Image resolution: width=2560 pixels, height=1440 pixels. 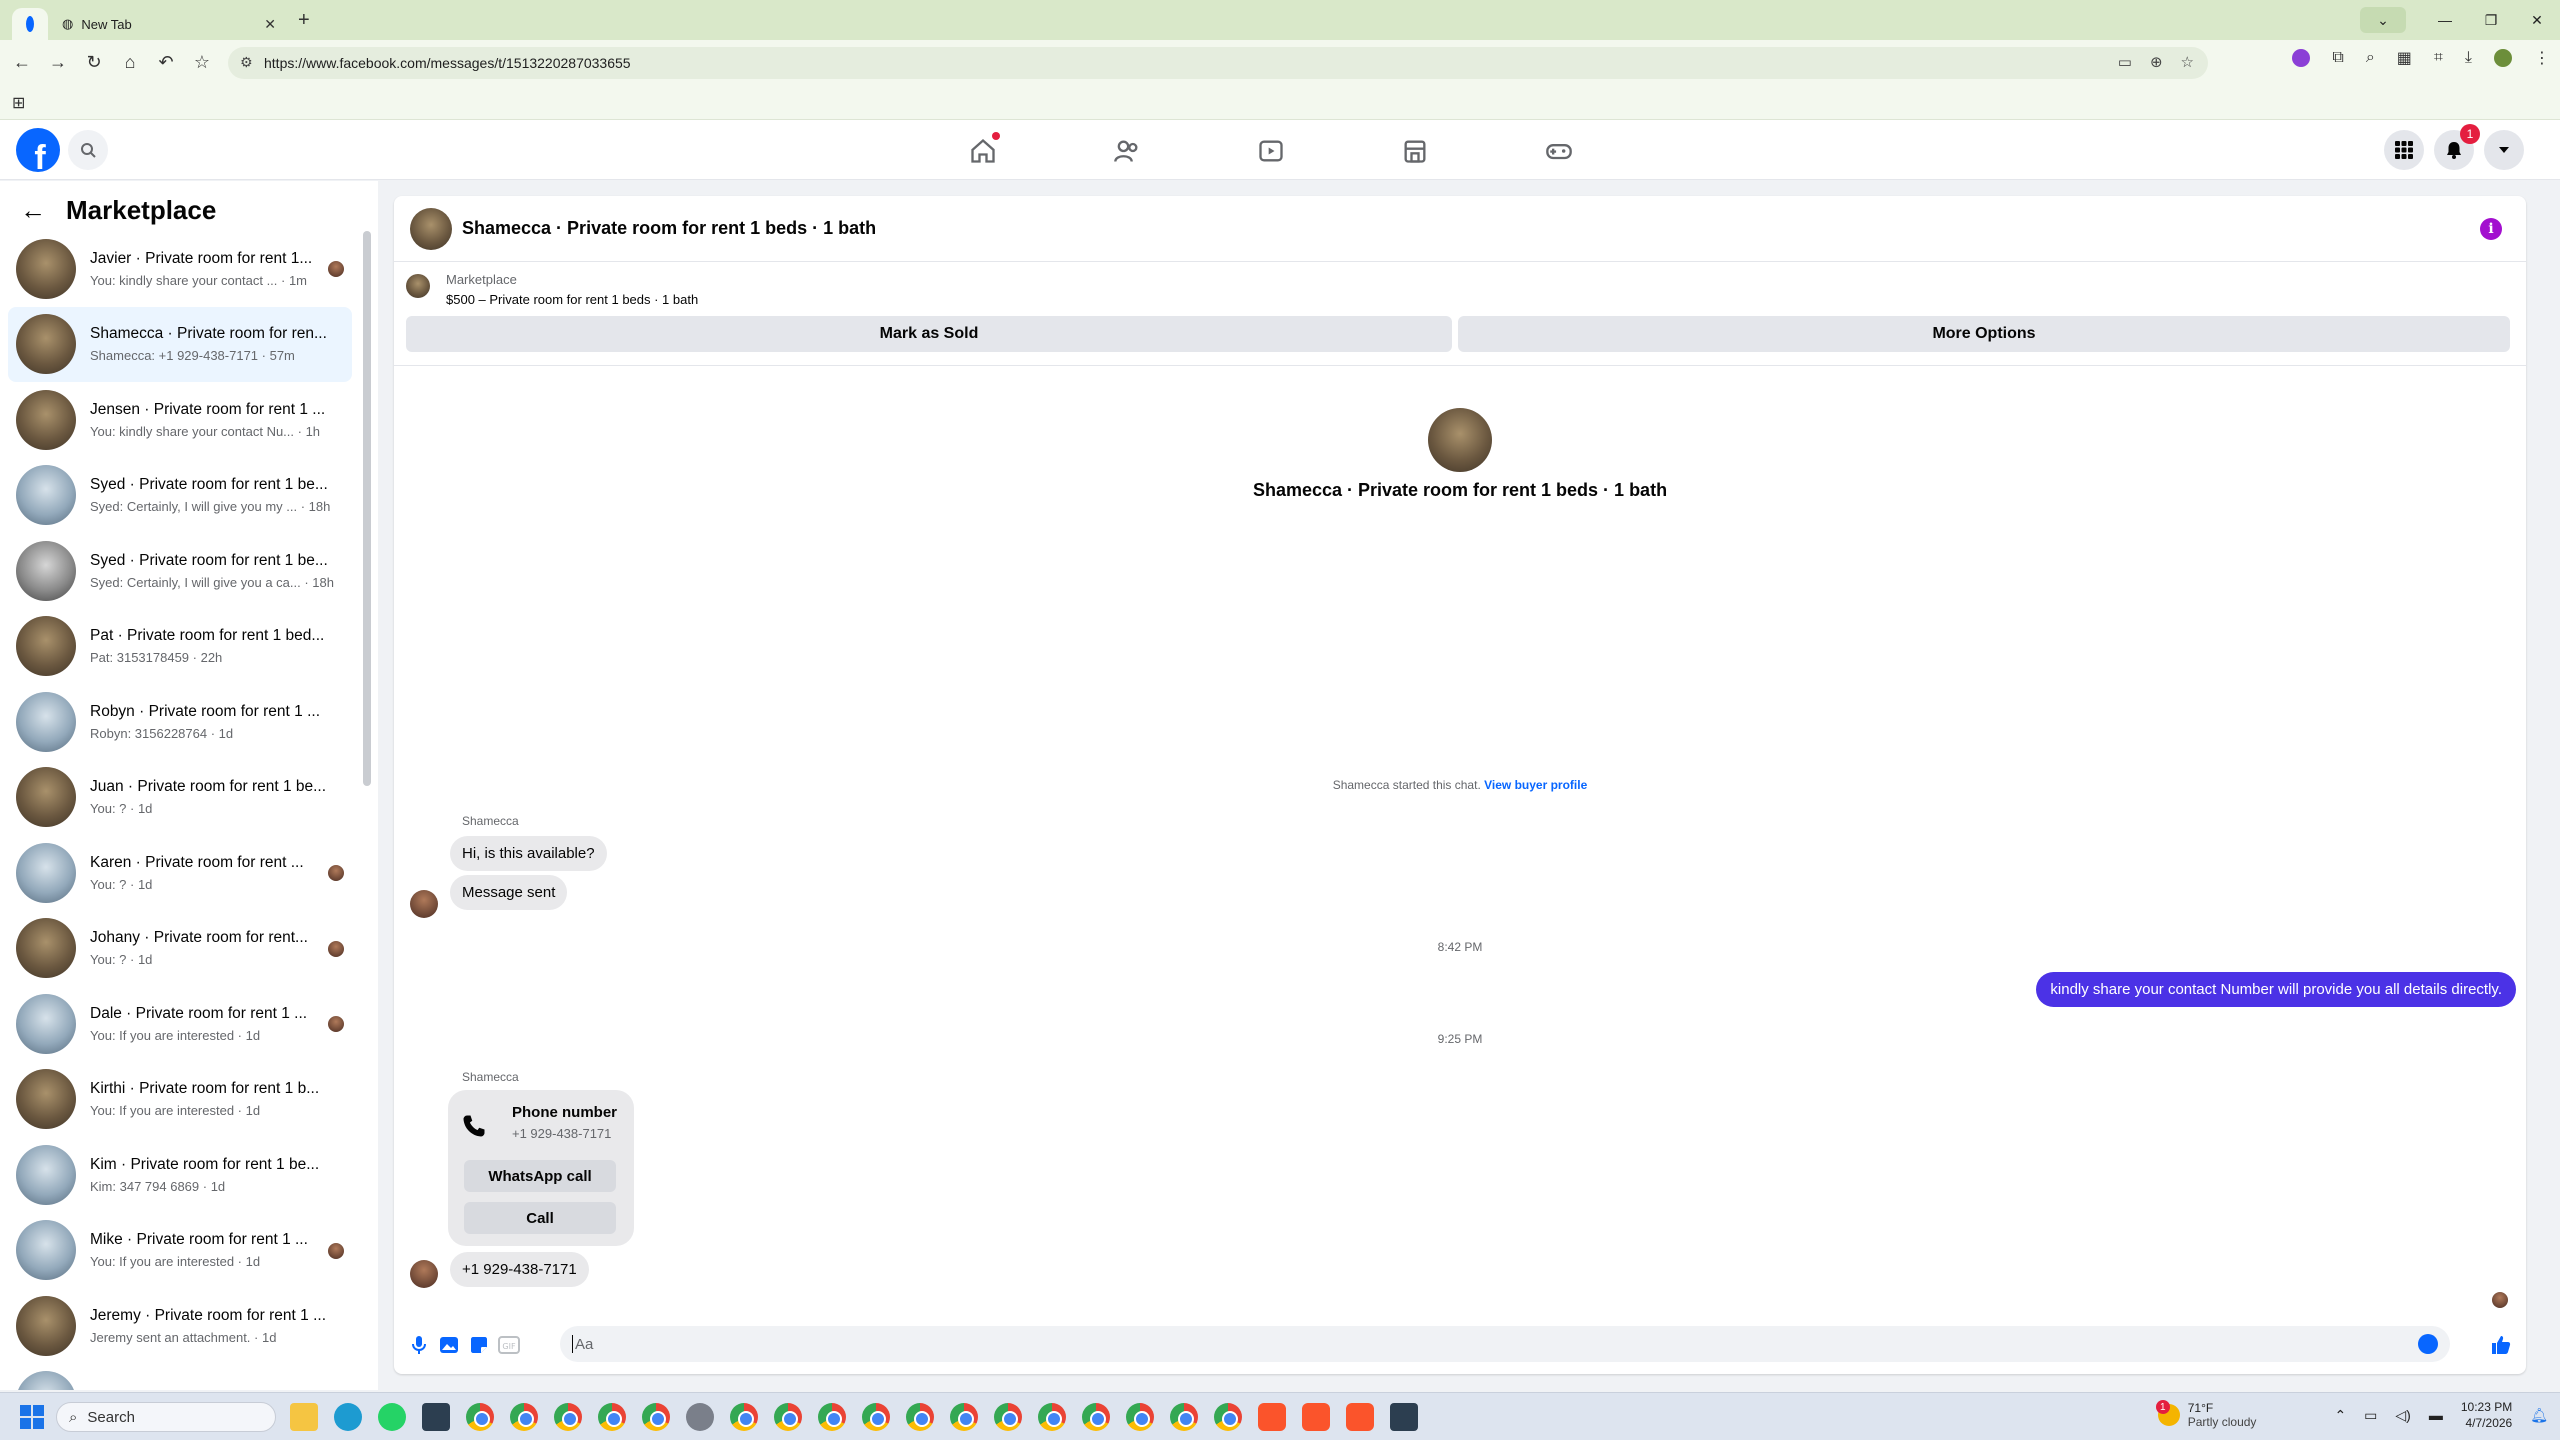 I want to click on whatsapp-icon, so click(x=392, y=1417).